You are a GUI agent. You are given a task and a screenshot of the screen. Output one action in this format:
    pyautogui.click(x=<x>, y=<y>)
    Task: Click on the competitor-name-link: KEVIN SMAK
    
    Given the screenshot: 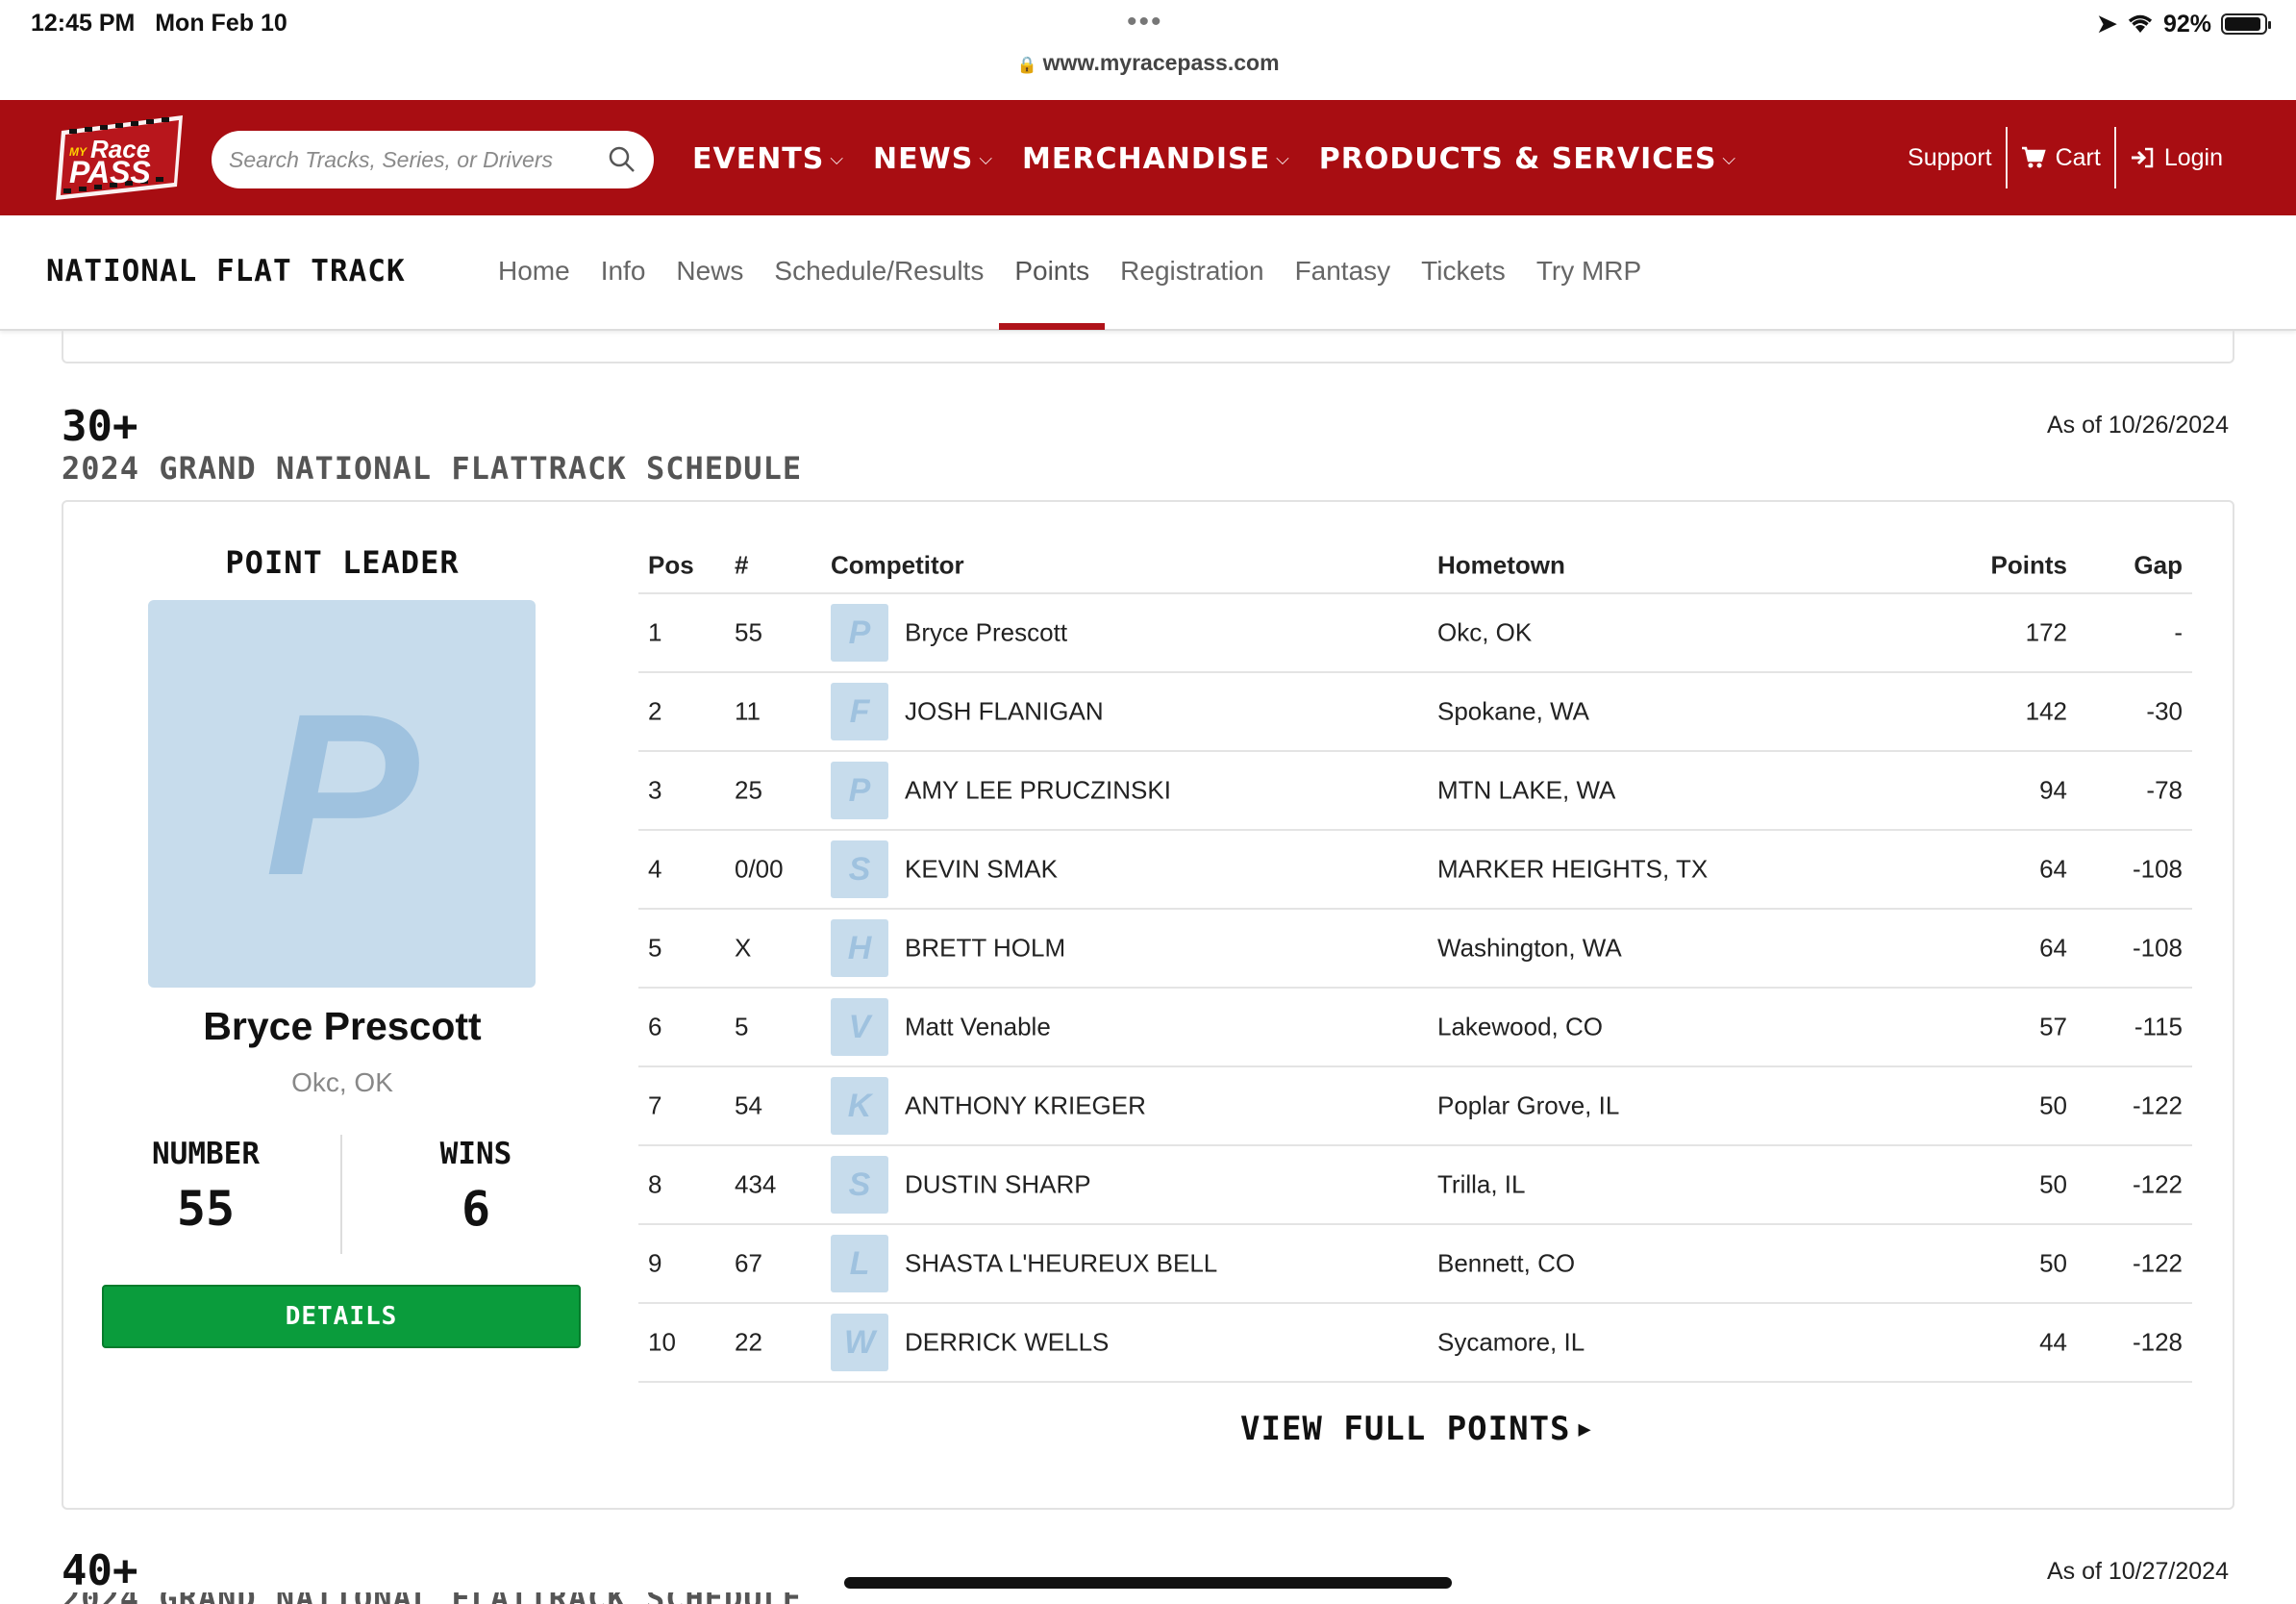 What is the action you would take?
    pyautogui.click(x=981, y=870)
    